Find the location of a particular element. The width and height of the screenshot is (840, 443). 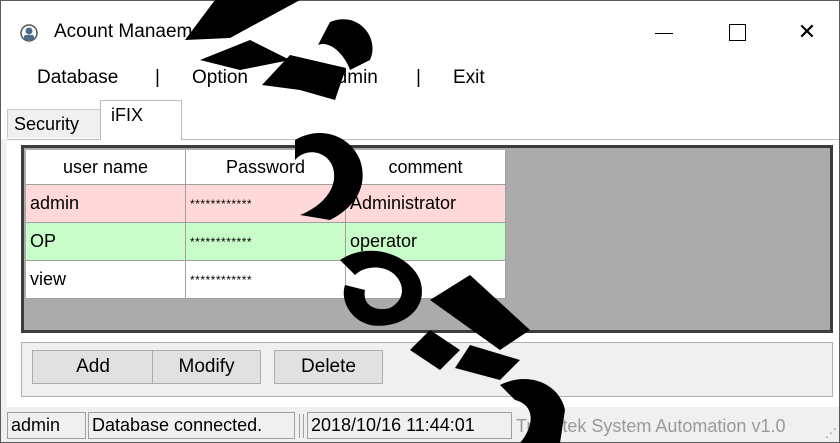

close-icon: ✕ is located at coordinates (807, 31).